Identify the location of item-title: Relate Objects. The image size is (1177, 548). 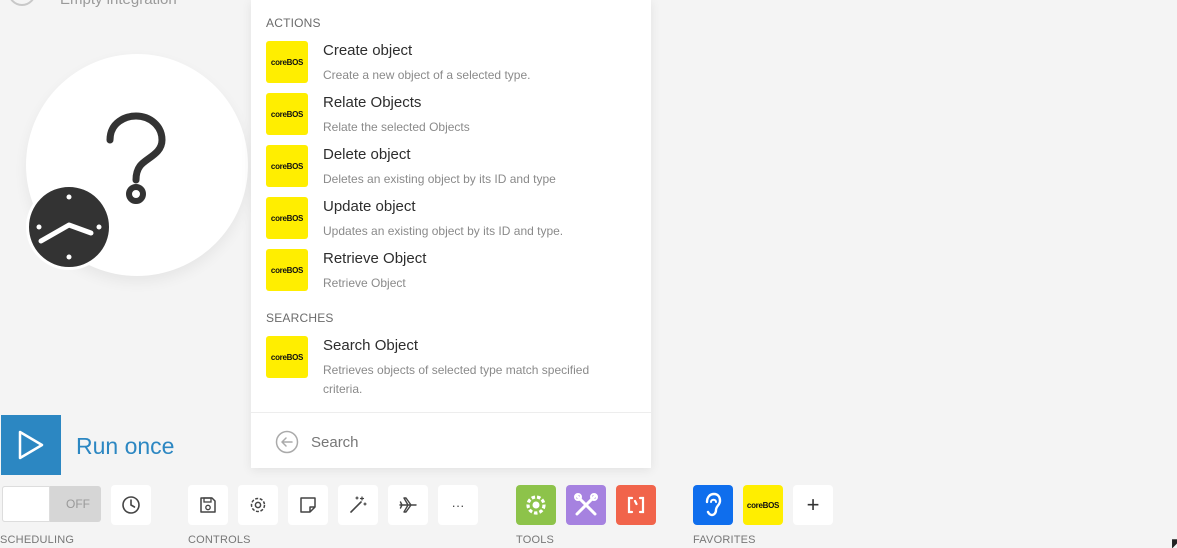
(372, 102).